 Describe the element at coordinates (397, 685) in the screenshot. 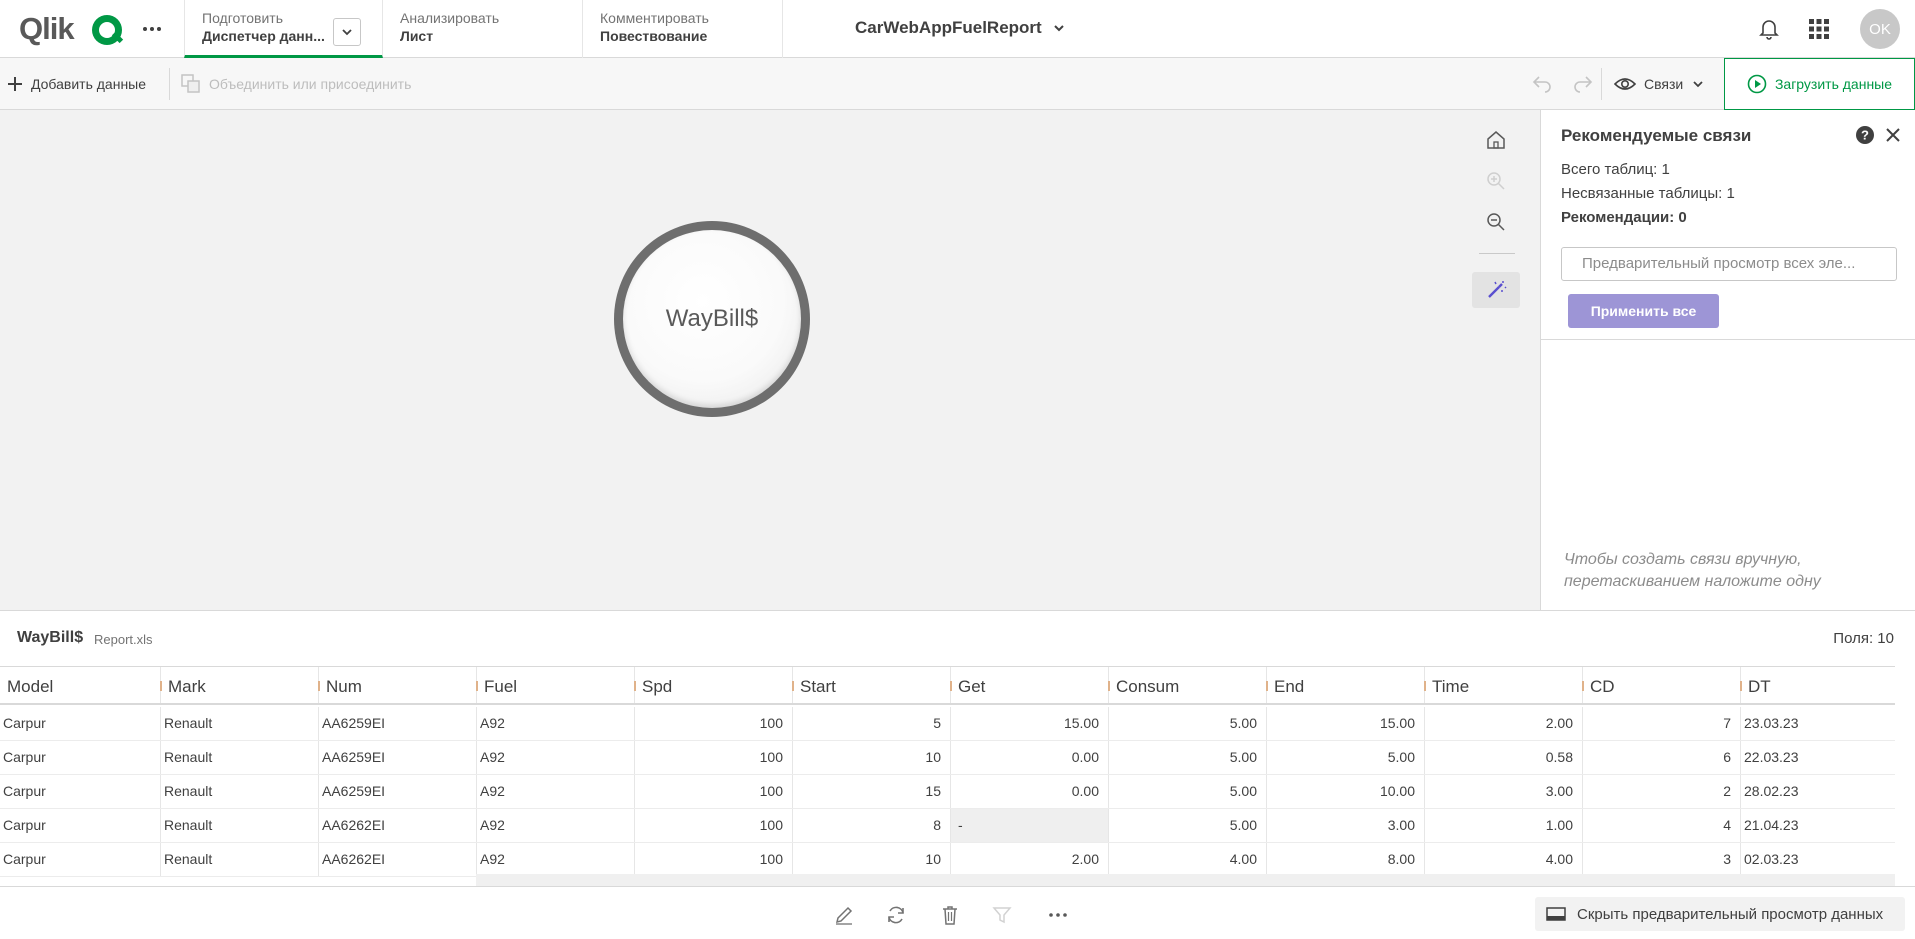

I see `column-header: Num` at that location.